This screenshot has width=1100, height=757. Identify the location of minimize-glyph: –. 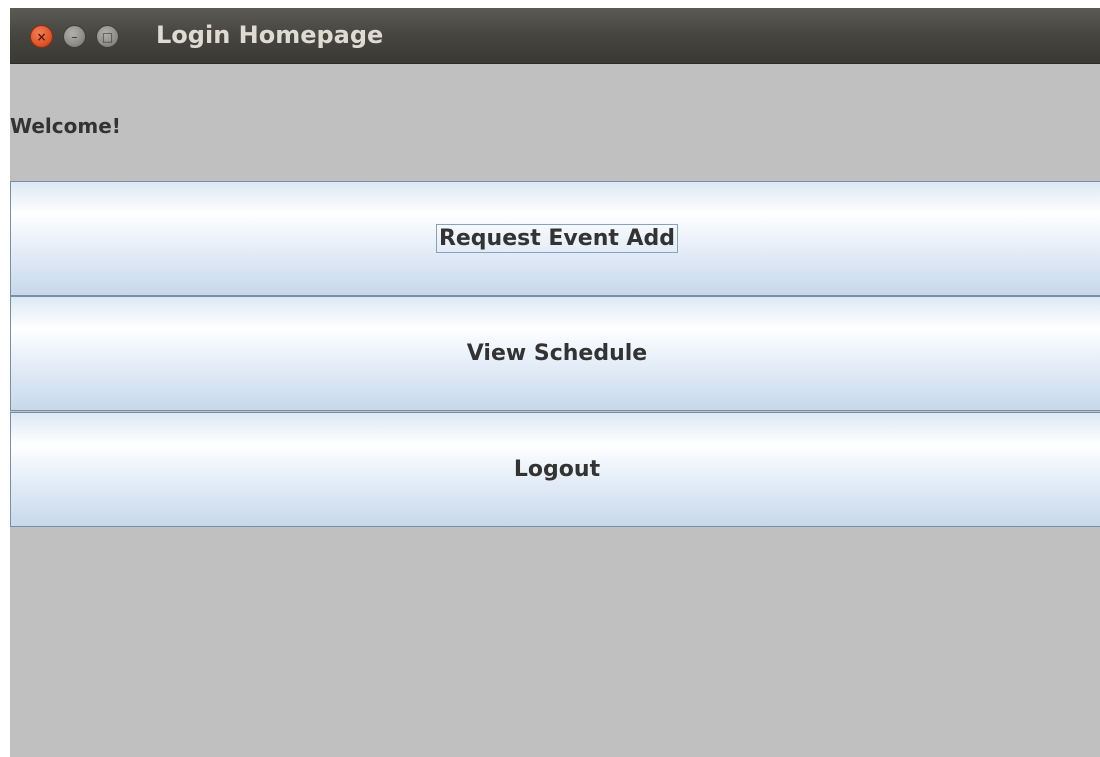
(74, 36).